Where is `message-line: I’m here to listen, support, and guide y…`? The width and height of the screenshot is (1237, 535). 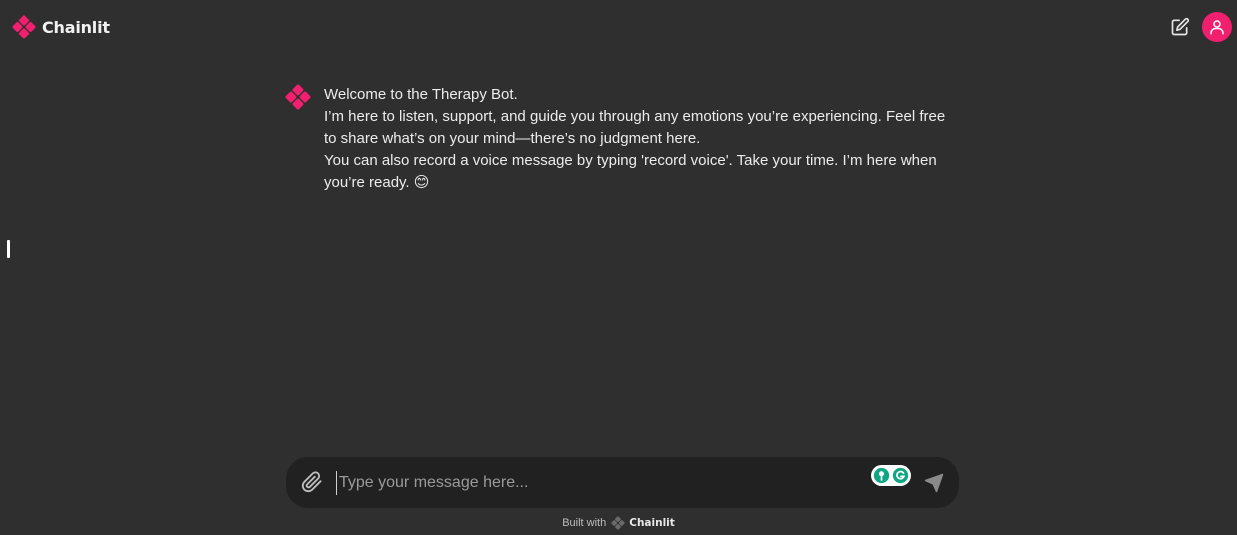
message-line: I’m here to listen, support, and guide y… is located at coordinates (635, 127).